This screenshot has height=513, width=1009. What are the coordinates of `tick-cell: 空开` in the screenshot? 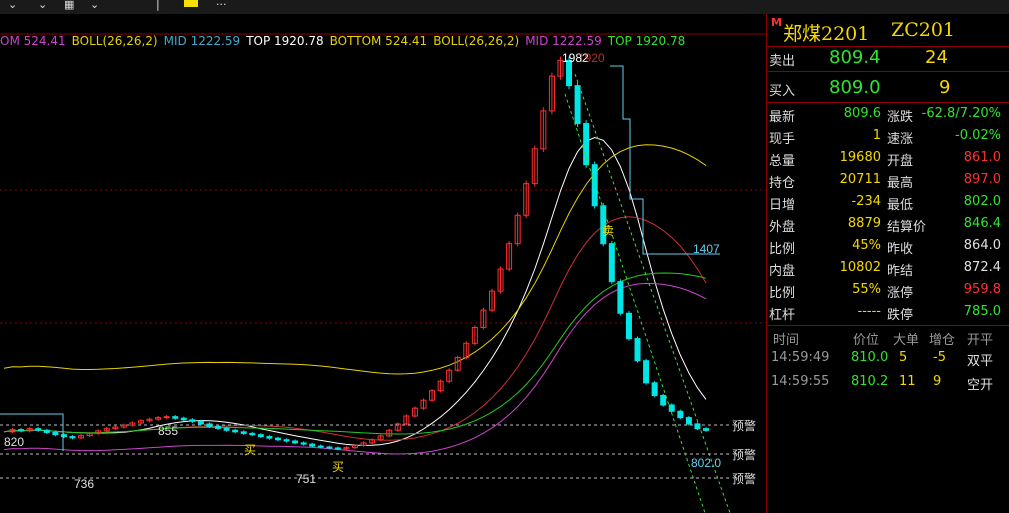 It's located at (980, 385).